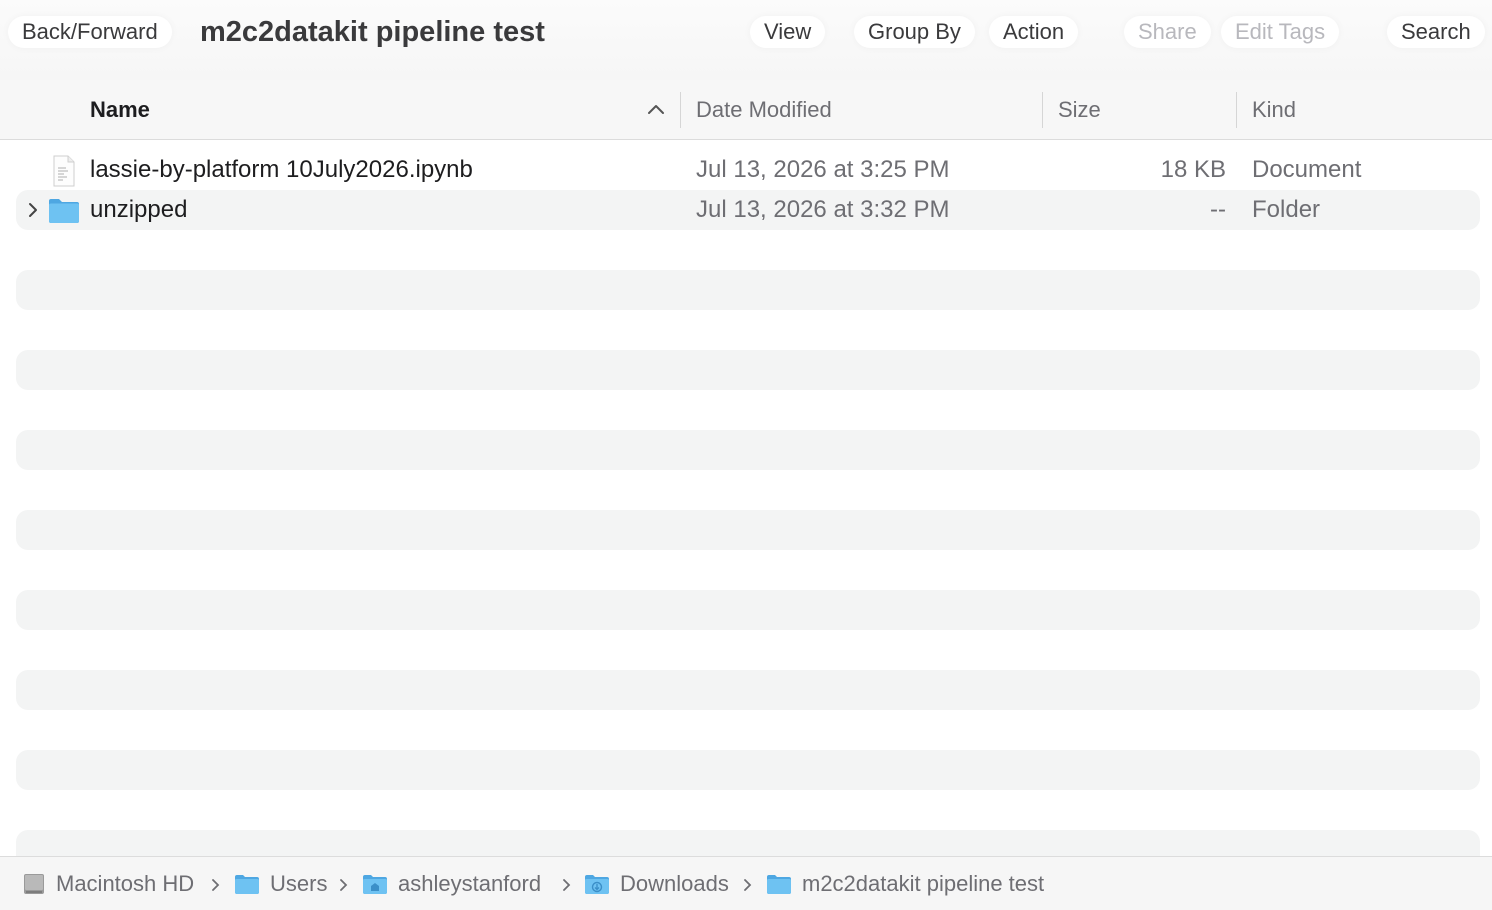 This screenshot has width=1492, height=910. What do you see at coordinates (1193, 169) in the screenshot?
I see `file-size: 18 KB` at bounding box center [1193, 169].